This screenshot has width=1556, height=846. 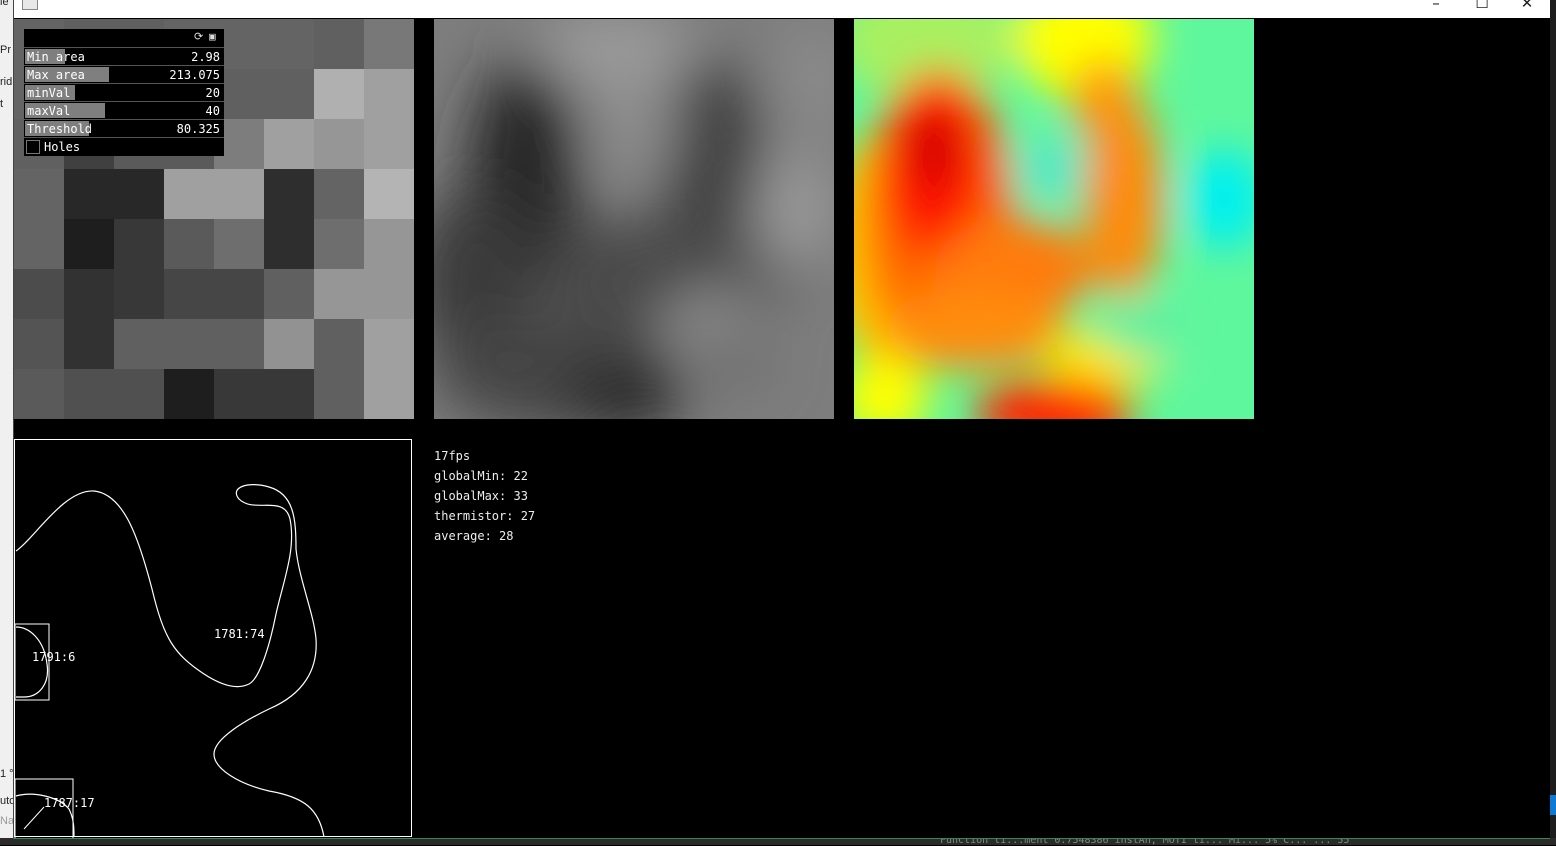 I want to click on global-max-text: globalMax: 33, so click(x=481, y=496).